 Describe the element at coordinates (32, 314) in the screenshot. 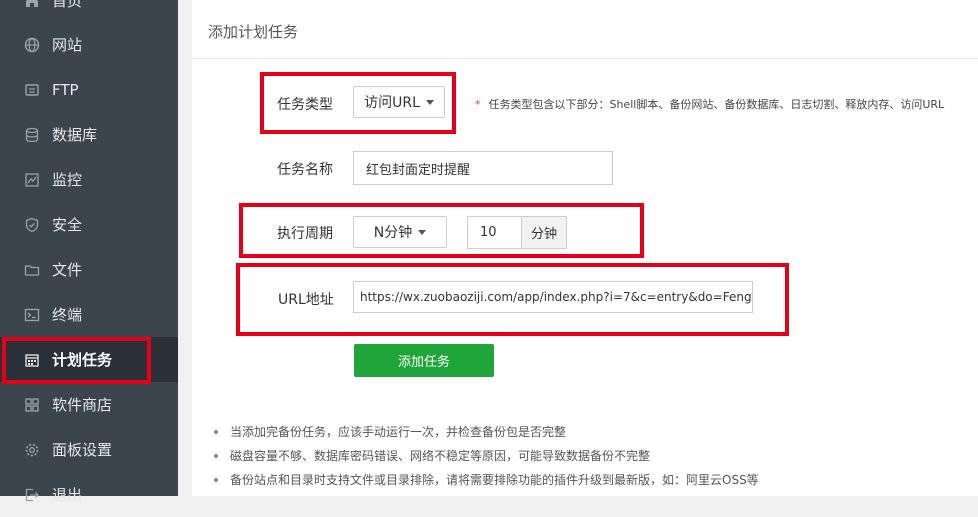

I see `terminal-icon` at that location.